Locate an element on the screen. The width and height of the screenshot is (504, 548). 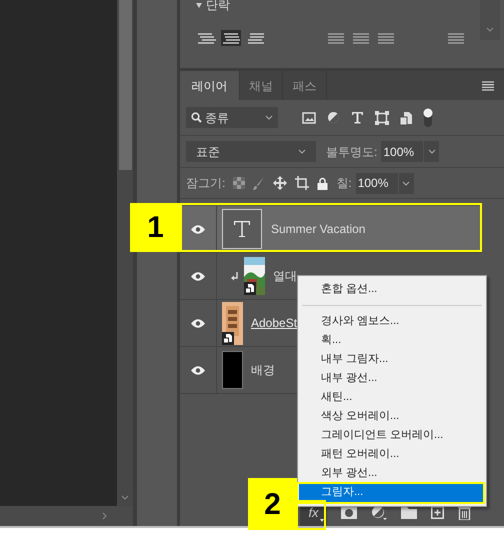
fill-label: 칠: is located at coordinates (344, 183).